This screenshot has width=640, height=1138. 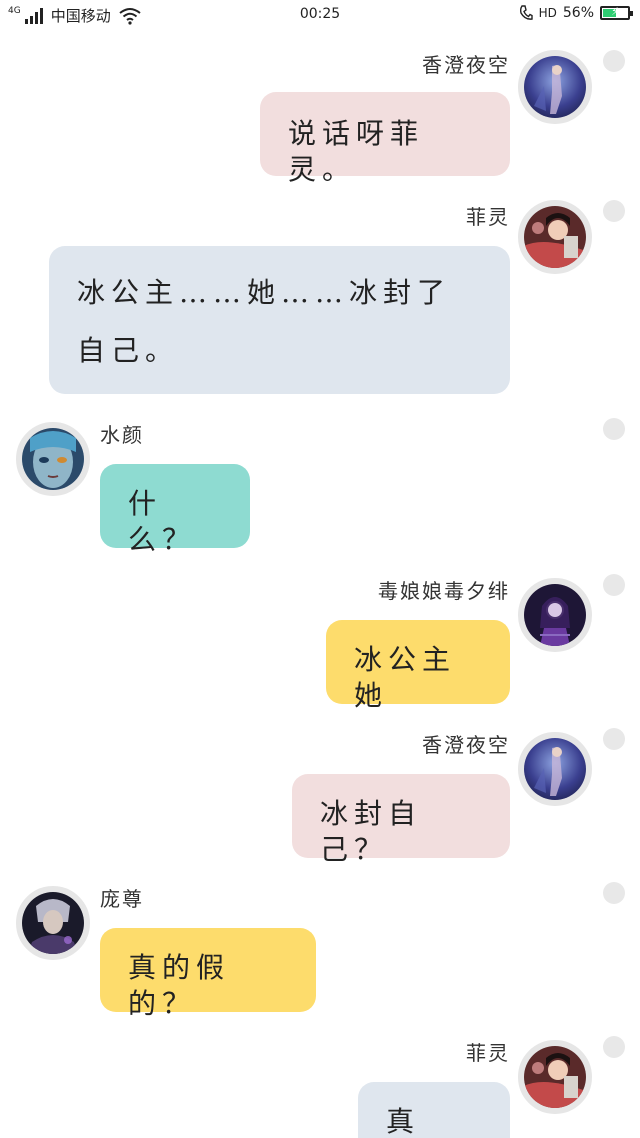 I want to click on message-bubble: 说话呀菲灵。, so click(x=385, y=139).